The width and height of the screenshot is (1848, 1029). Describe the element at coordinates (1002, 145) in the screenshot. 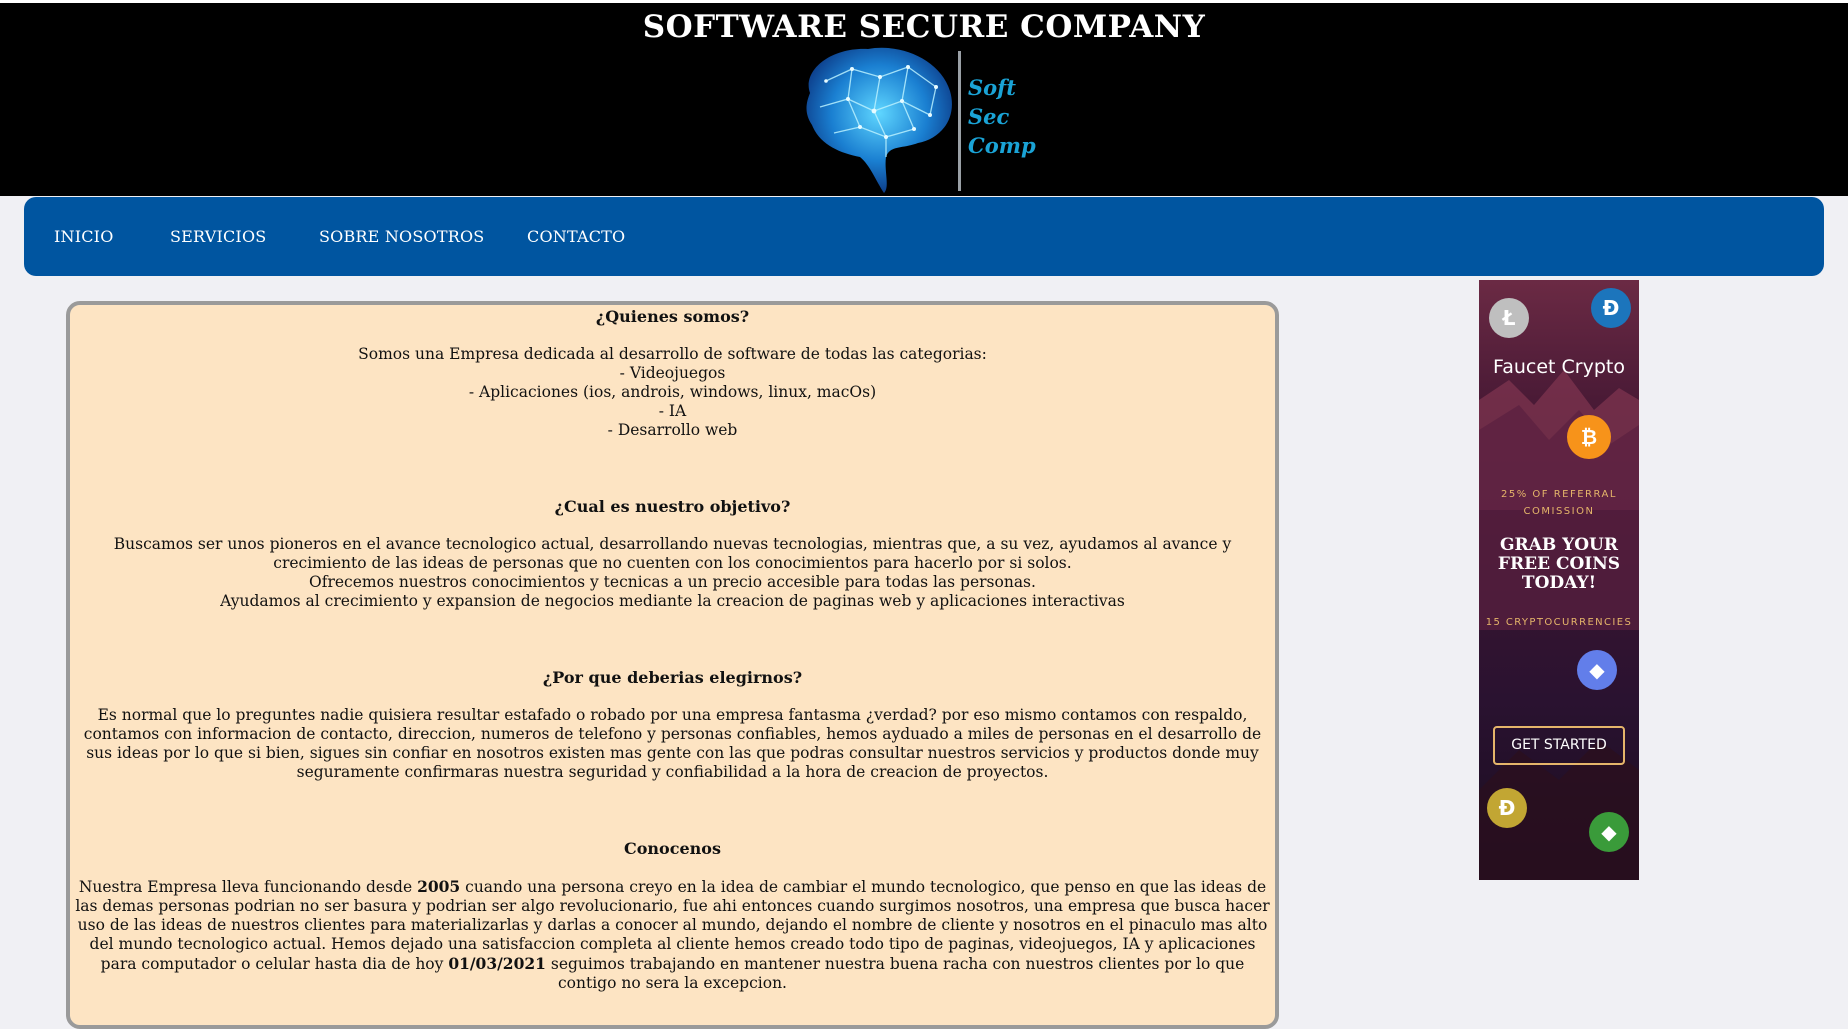

I see `logo-line: Comp` at that location.